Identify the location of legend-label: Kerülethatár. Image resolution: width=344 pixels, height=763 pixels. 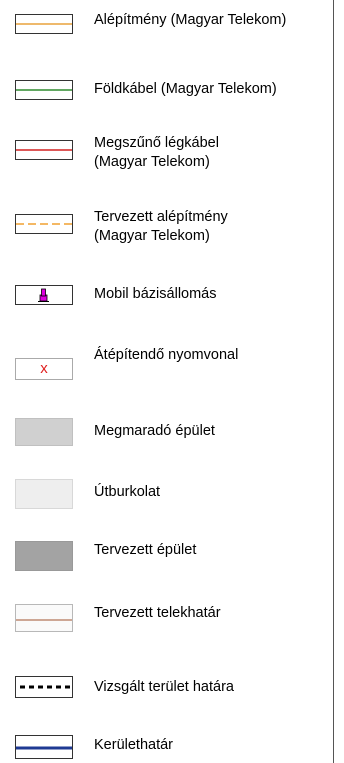
(133, 745).